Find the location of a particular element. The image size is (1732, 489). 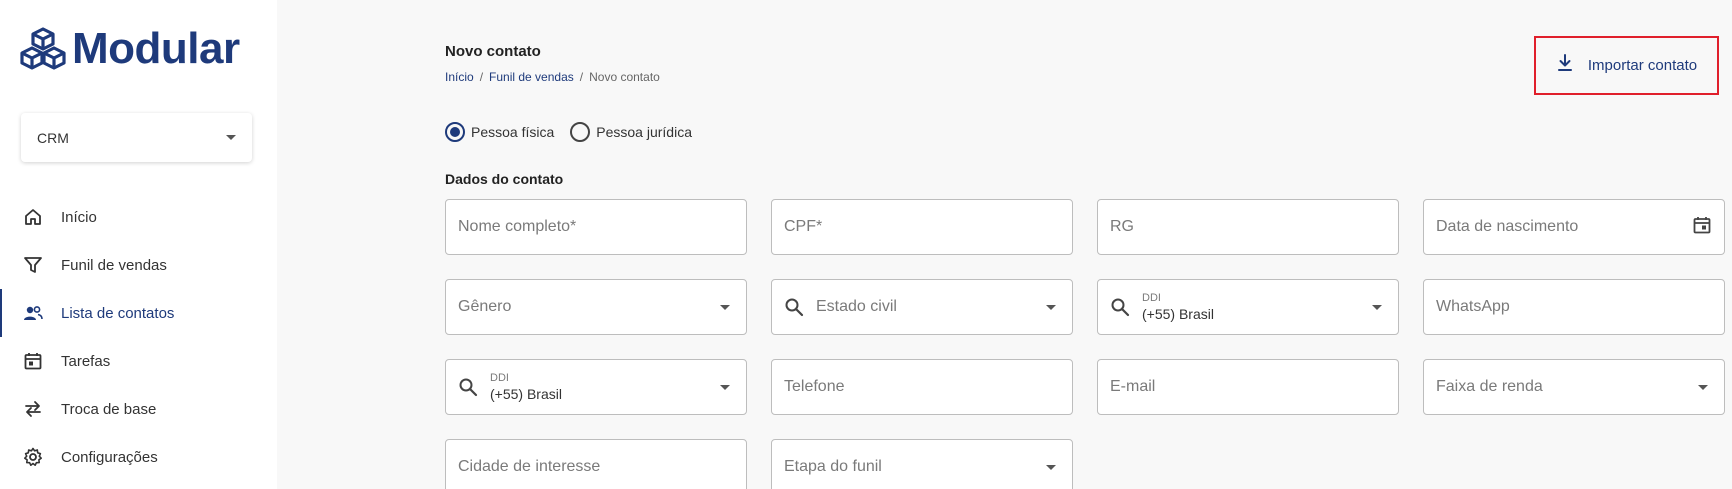

estado-civil-select: Estado civil is located at coordinates (922, 307).